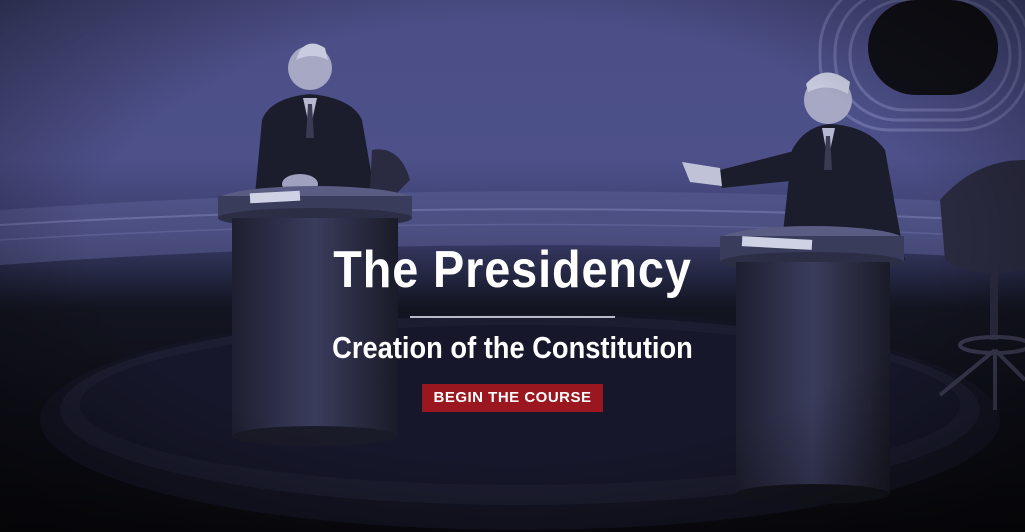 Image resolution: width=1025 pixels, height=532 pixels. What do you see at coordinates (512, 398) in the screenshot?
I see `begin-course-button: BEGIN THE COURSE` at bounding box center [512, 398].